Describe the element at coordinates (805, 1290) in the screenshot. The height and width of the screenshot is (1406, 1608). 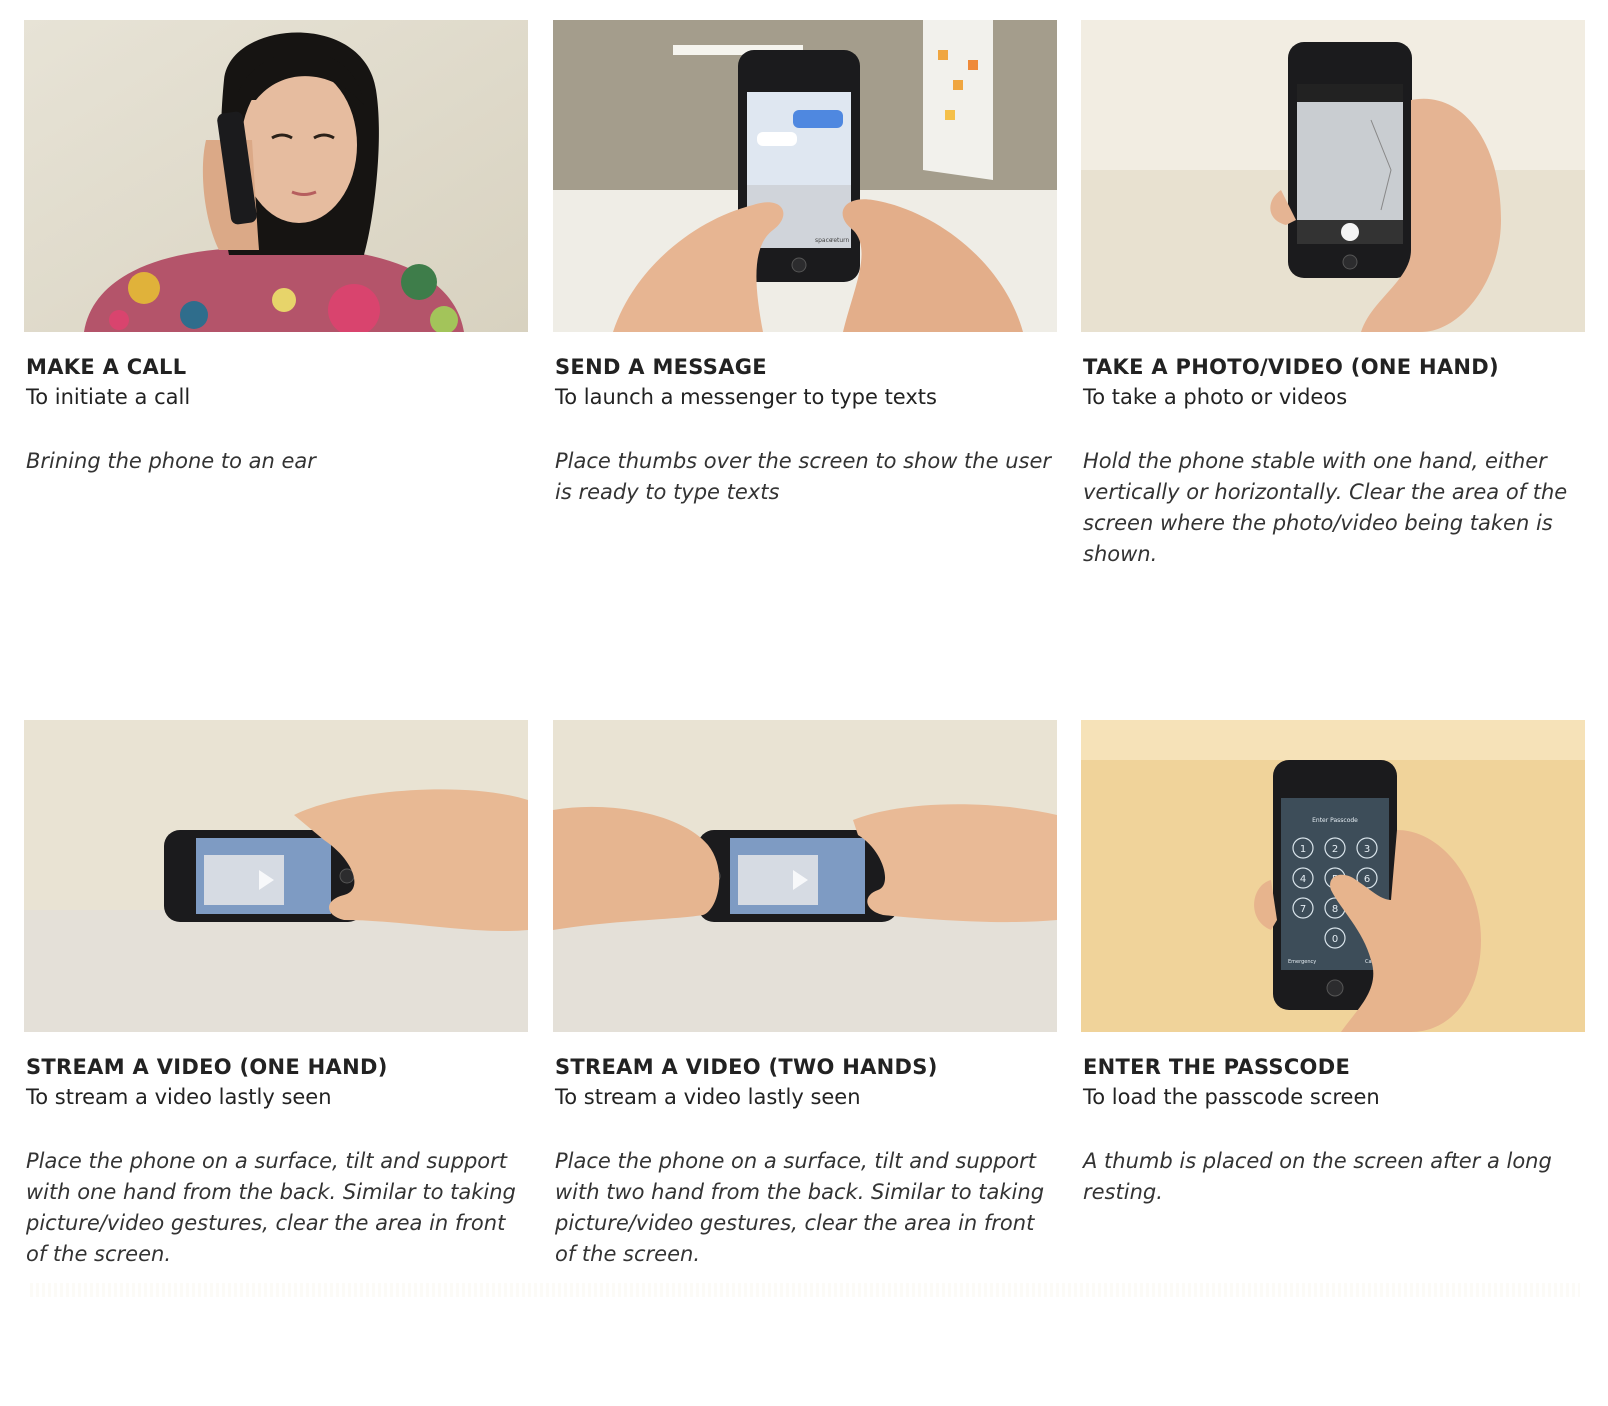
I see `divider` at that location.